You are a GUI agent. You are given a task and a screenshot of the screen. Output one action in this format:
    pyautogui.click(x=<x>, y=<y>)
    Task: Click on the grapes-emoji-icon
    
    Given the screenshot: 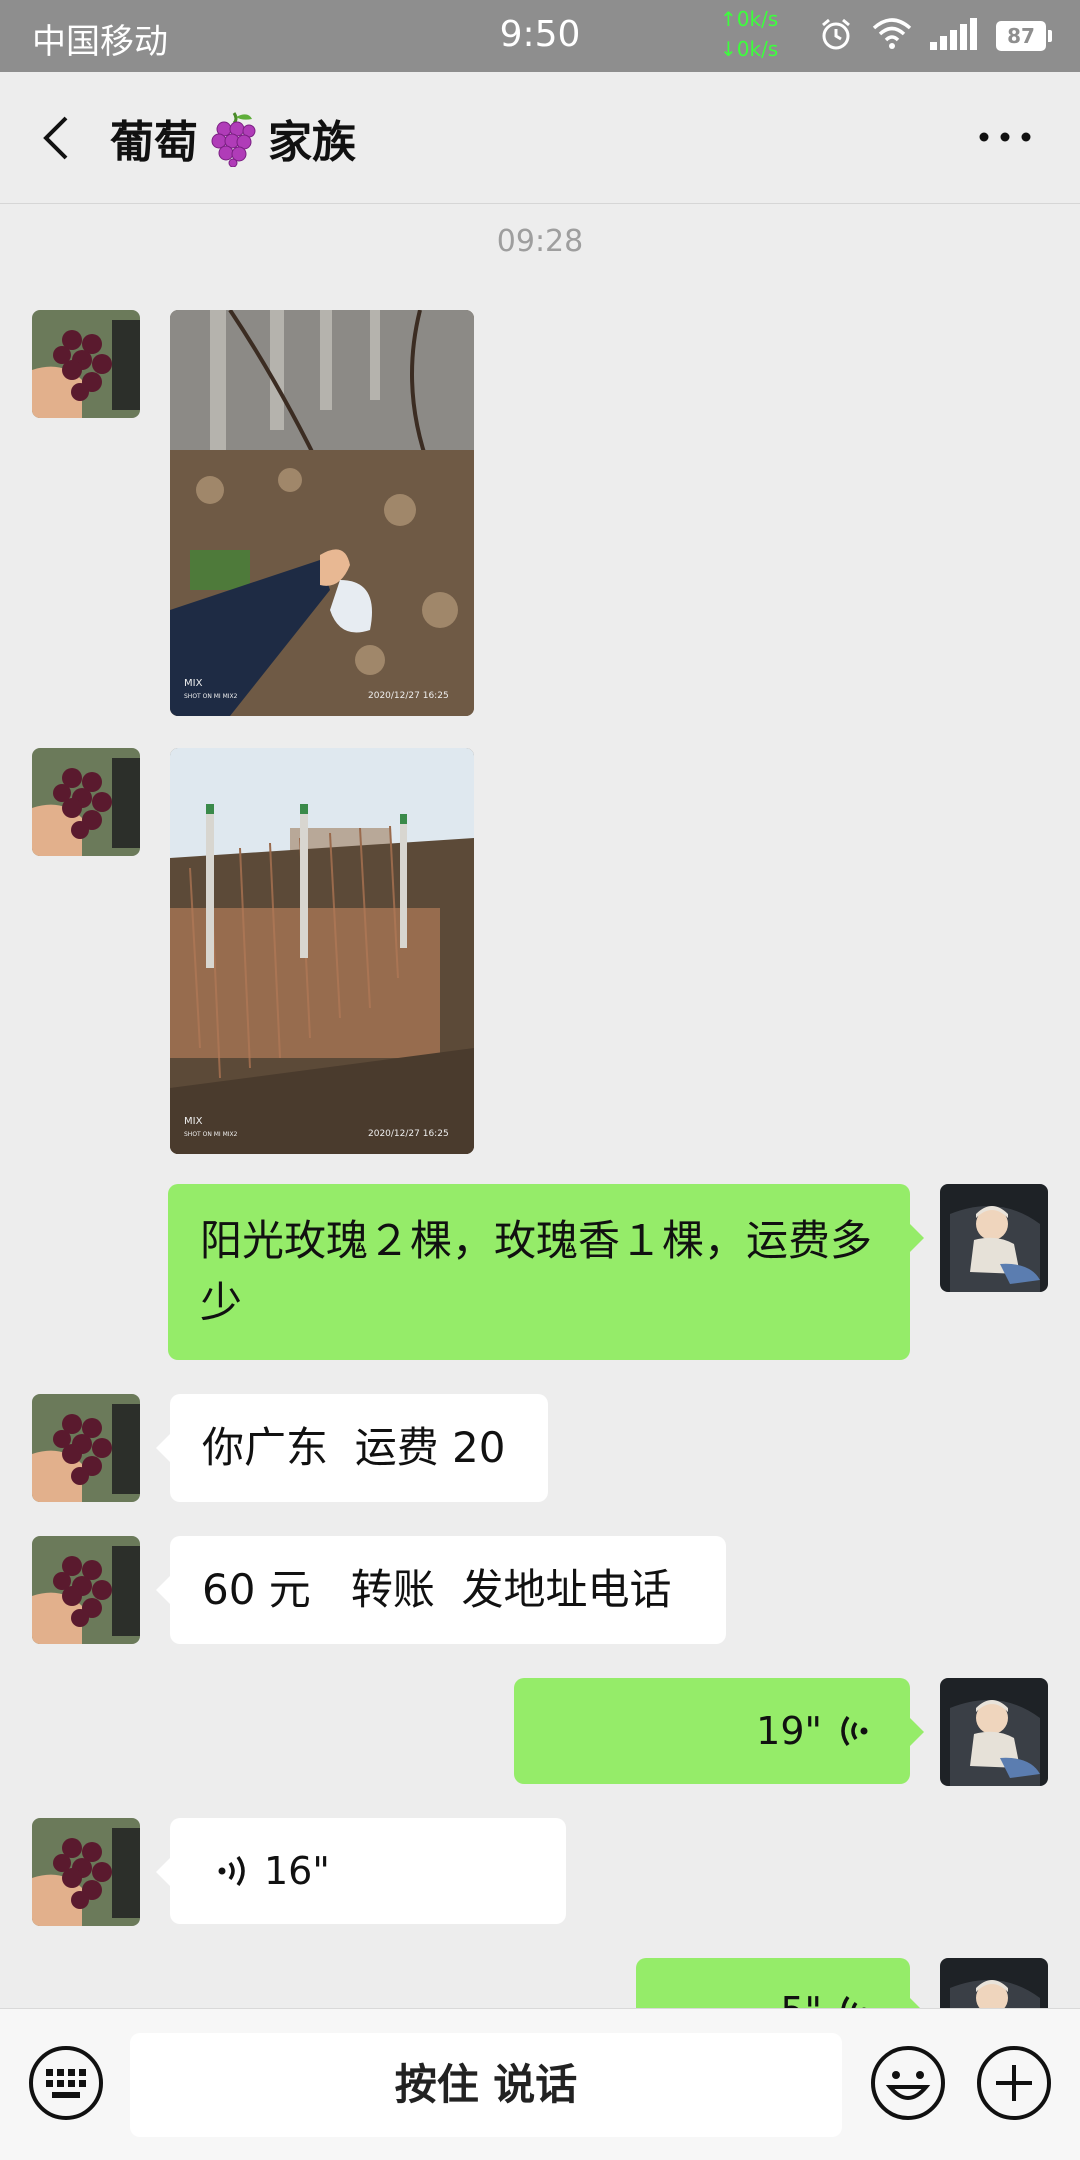 What is the action you would take?
    pyautogui.click(x=233, y=138)
    